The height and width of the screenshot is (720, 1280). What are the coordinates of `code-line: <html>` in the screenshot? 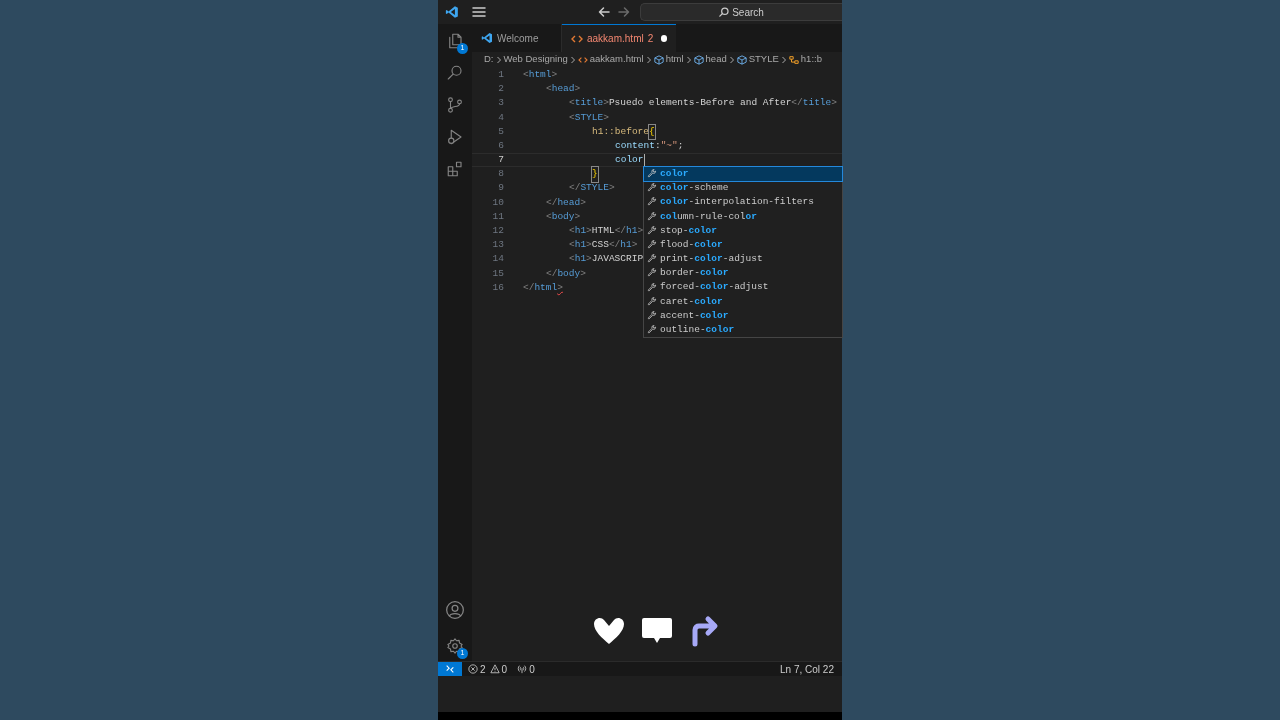 It's located at (540, 74).